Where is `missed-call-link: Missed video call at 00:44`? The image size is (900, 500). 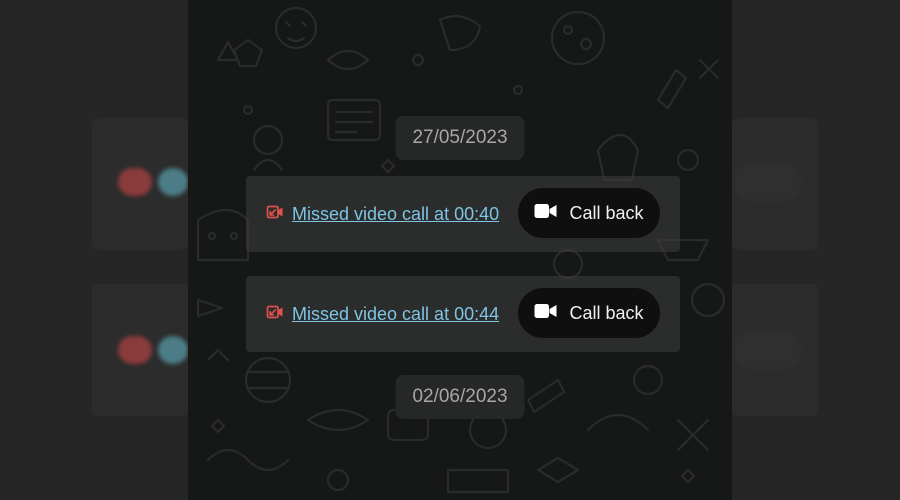
missed-call-link: Missed video call at 00:44 is located at coordinates (382, 314).